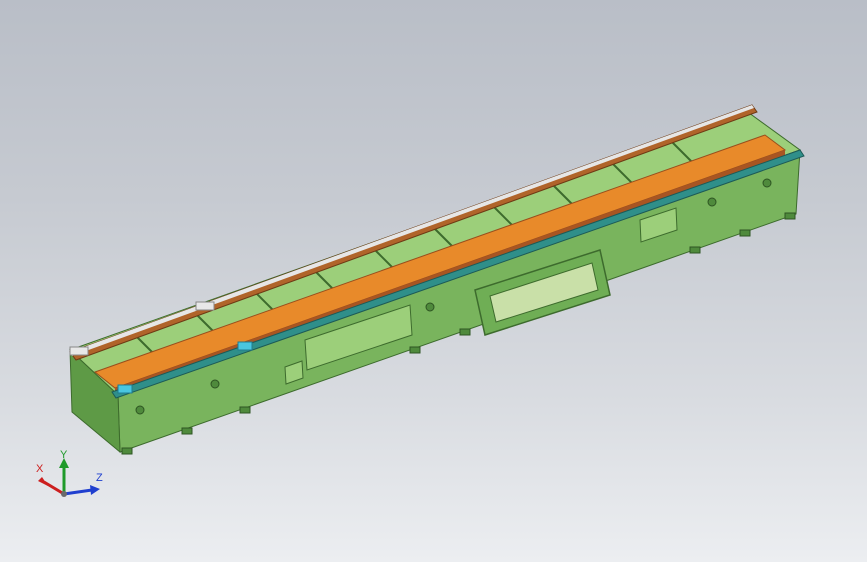  What do you see at coordinates (40, 469) in the screenshot?
I see `axis-x-label: X` at bounding box center [40, 469].